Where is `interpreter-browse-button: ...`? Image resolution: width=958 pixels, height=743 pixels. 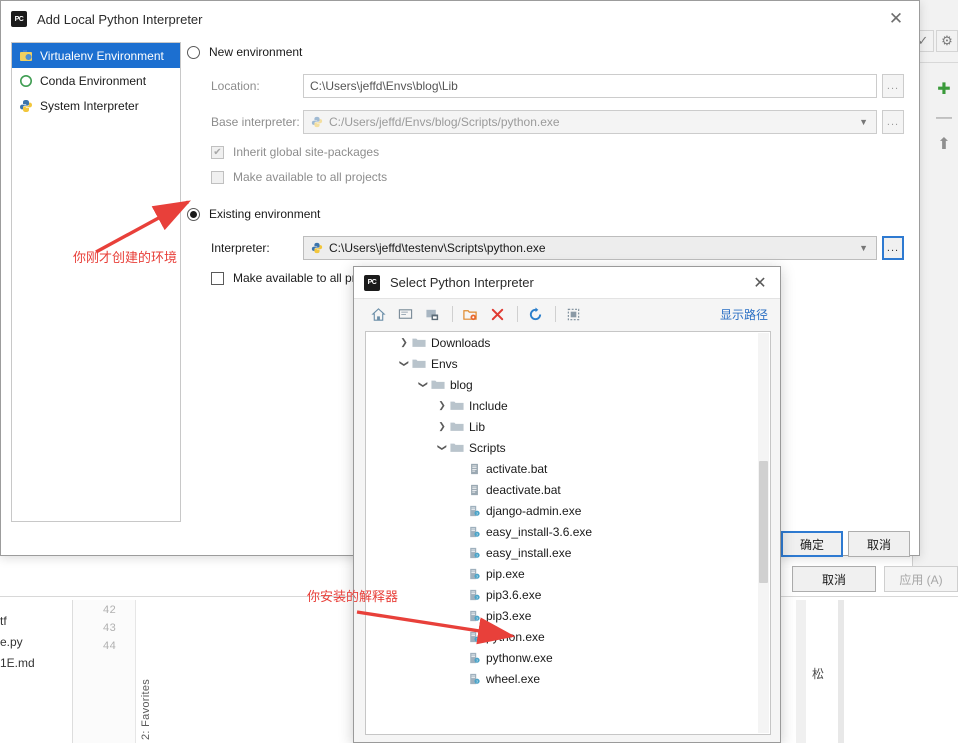
interpreter-browse-button: ... is located at coordinates (893, 248).